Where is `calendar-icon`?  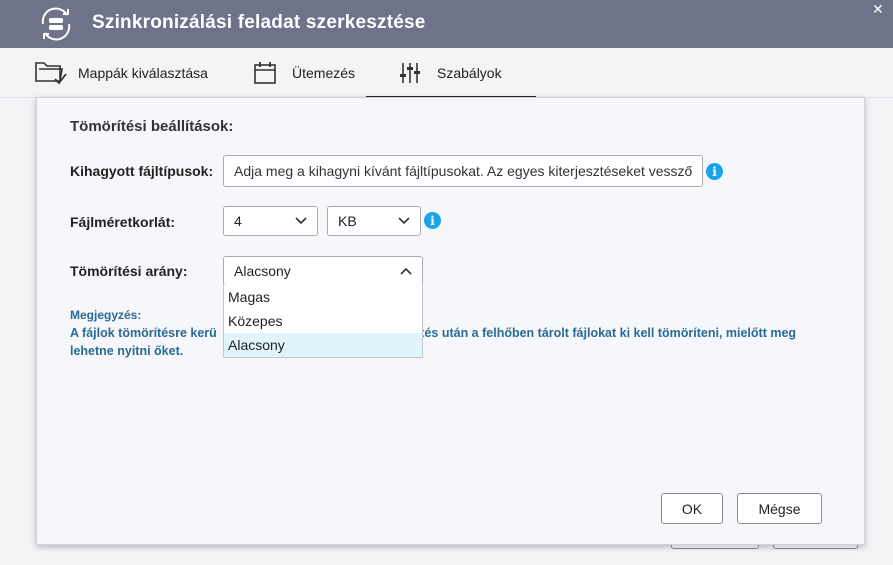 calendar-icon is located at coordinates (265, 73).